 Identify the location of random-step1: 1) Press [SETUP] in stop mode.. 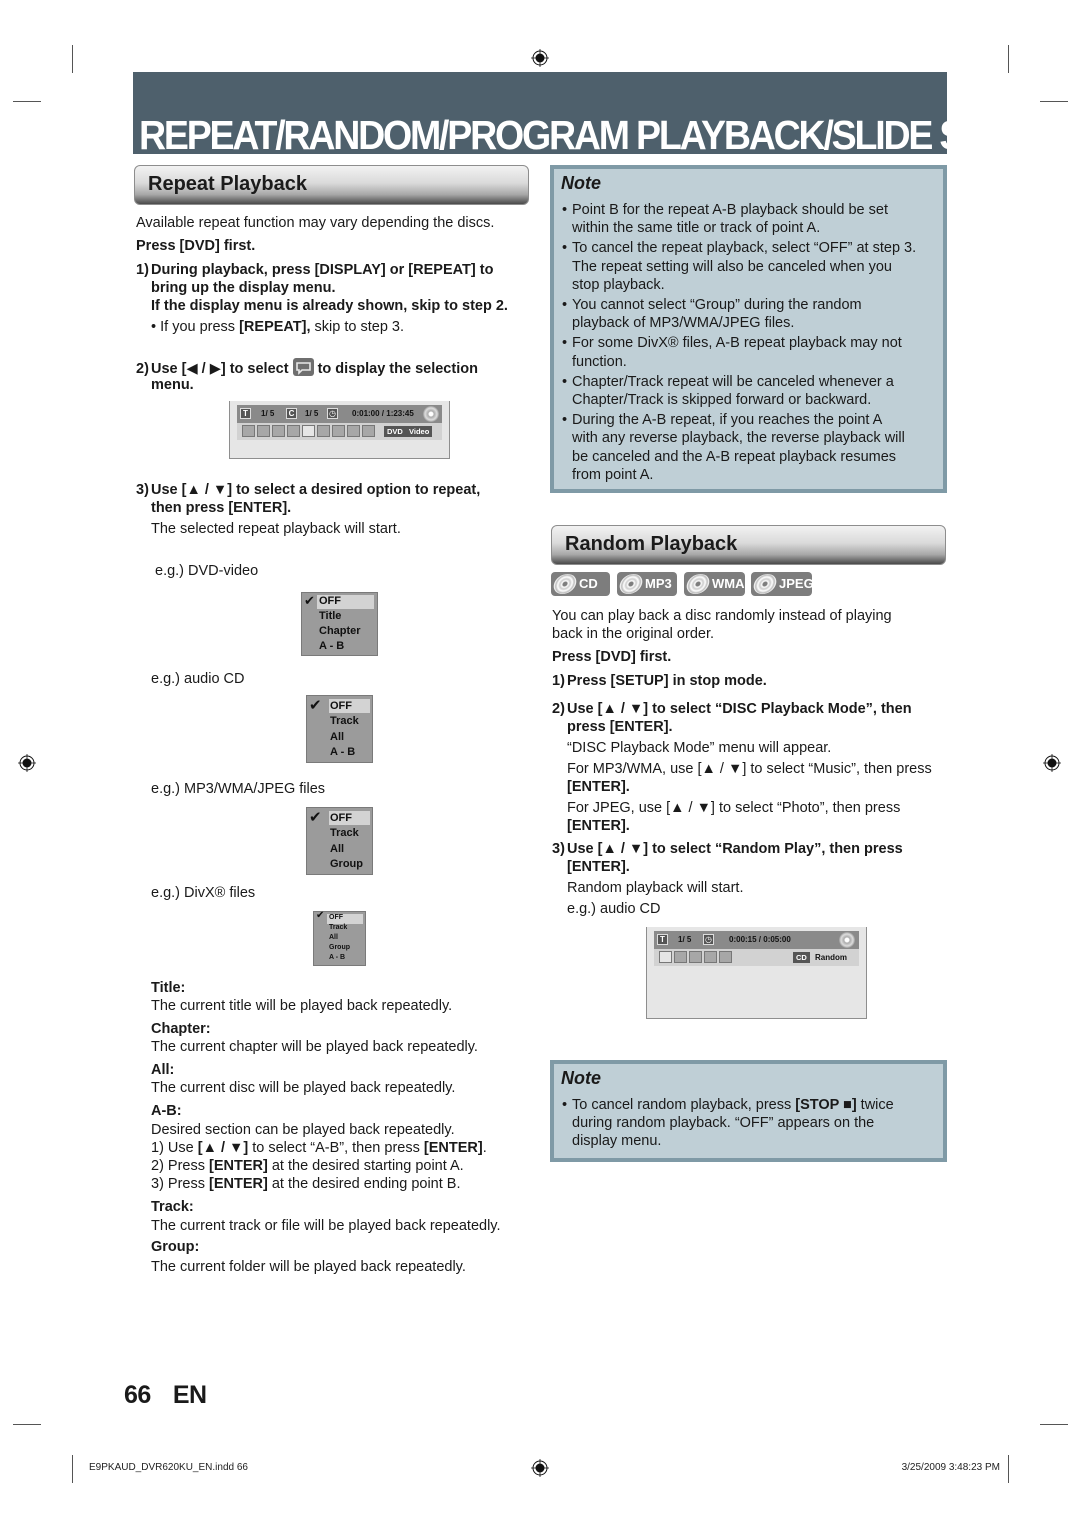
(659, 681).